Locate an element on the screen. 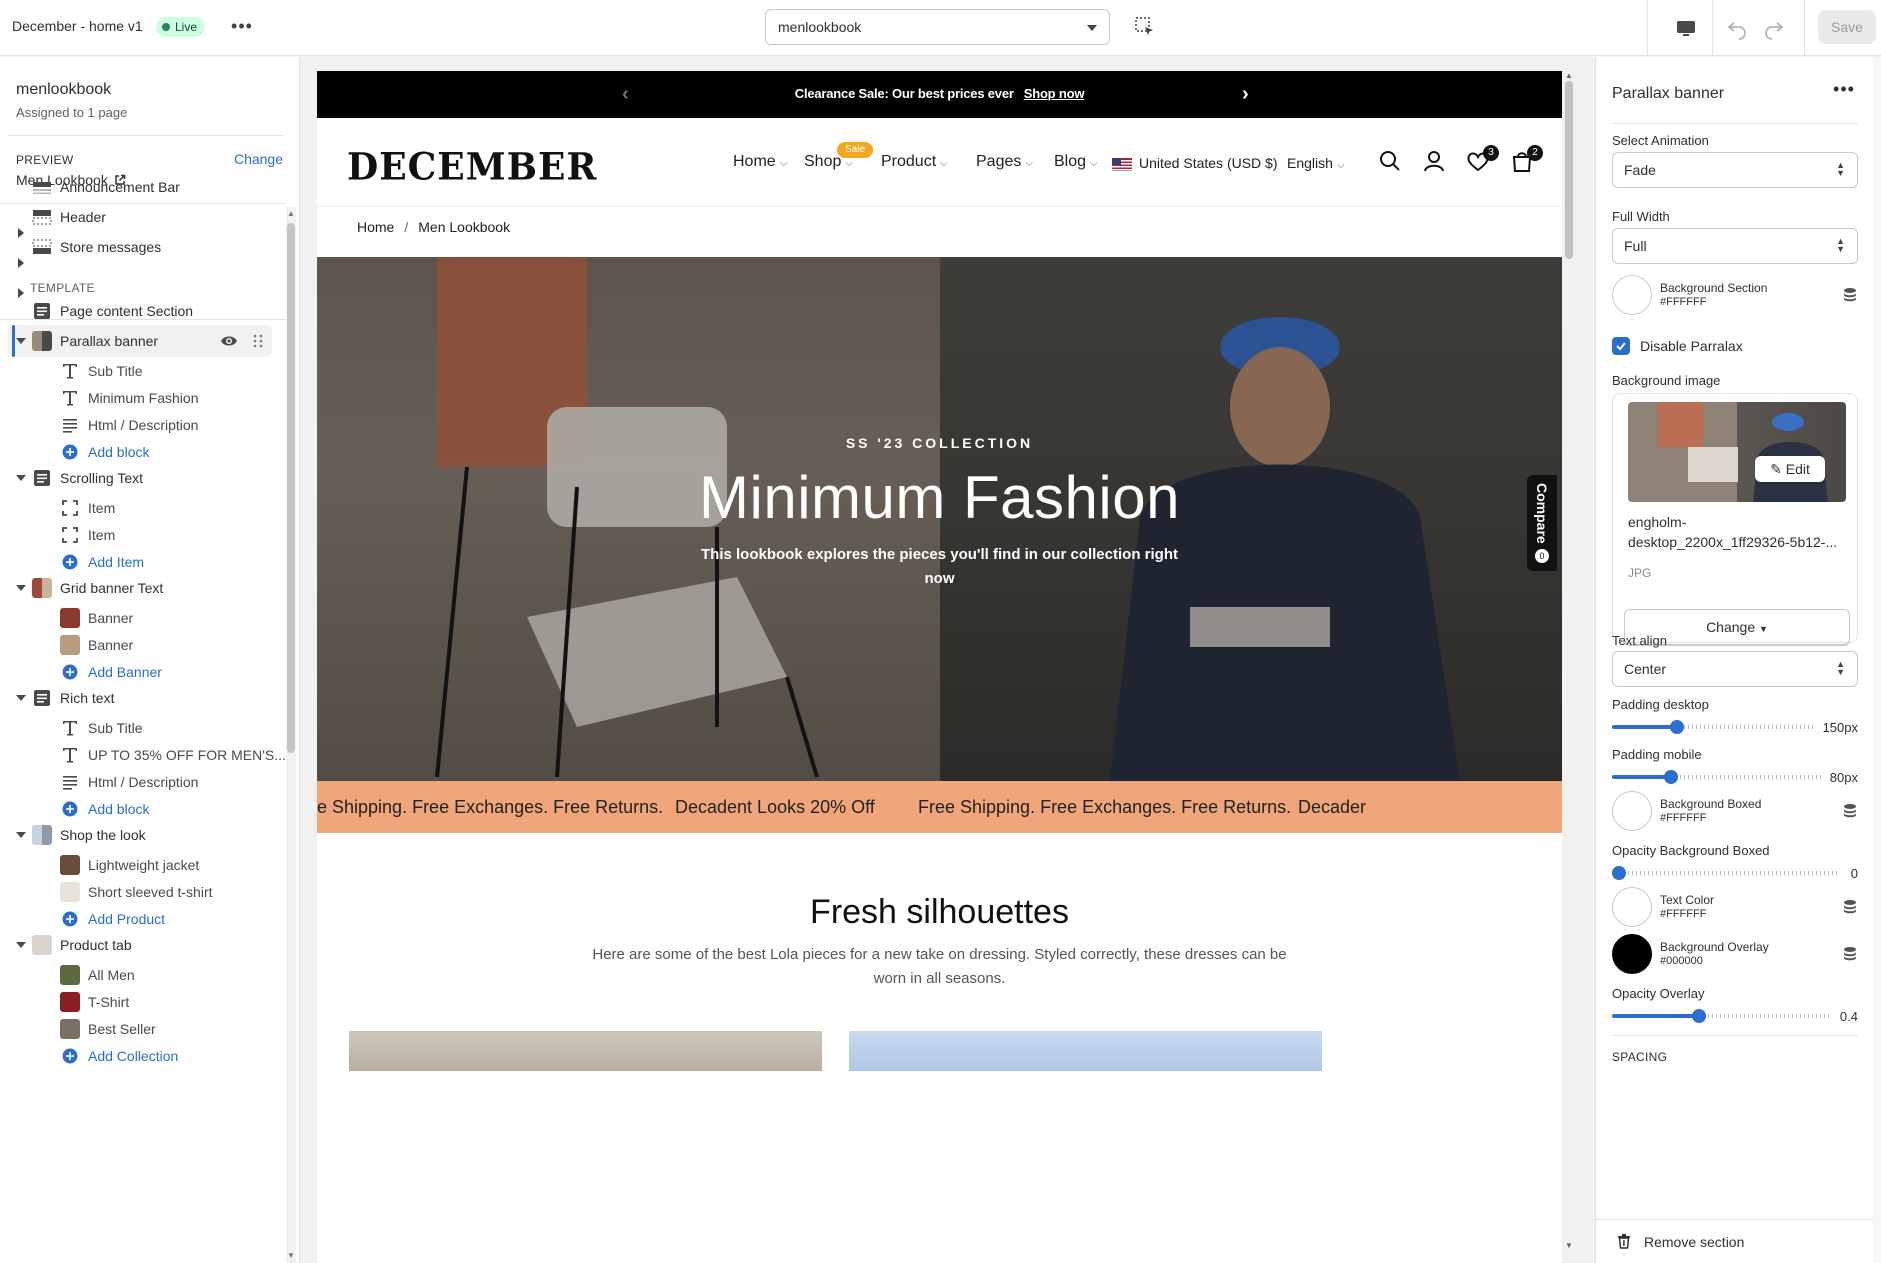  inspect-icon is located at coordinates (1145, 27).